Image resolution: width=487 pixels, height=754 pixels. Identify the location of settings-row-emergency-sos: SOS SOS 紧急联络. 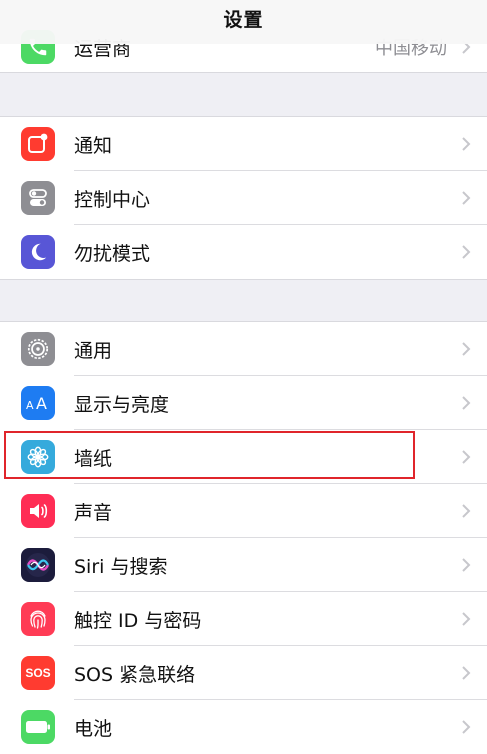
(243, 673).